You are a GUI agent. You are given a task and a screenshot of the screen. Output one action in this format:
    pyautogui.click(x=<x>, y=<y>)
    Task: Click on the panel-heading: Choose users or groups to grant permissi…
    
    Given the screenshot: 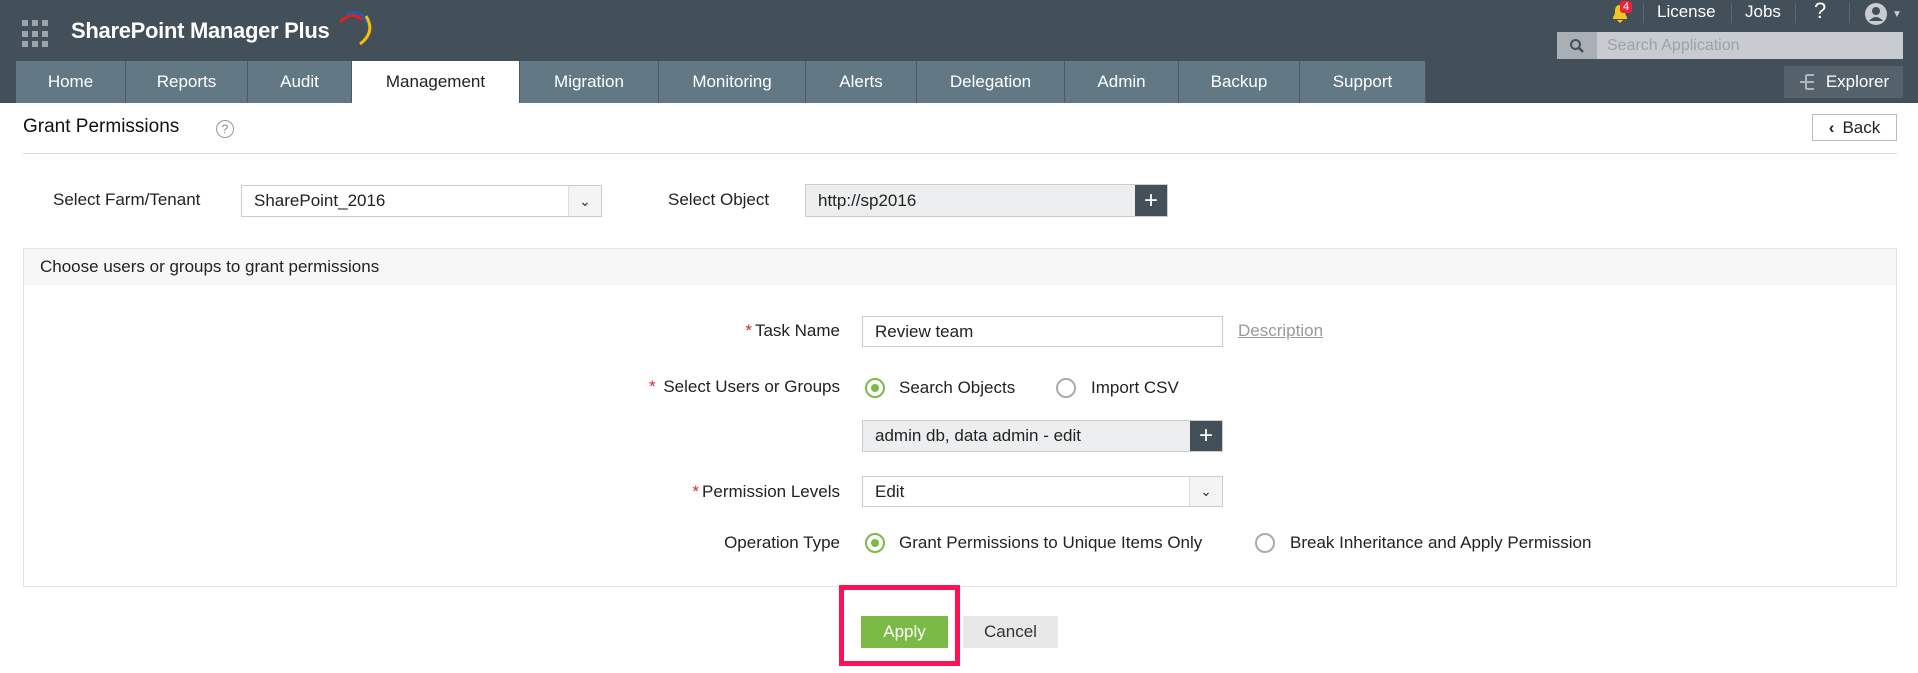 What is the action you would take?
    pyautogui.click(x=960, y=267)
    